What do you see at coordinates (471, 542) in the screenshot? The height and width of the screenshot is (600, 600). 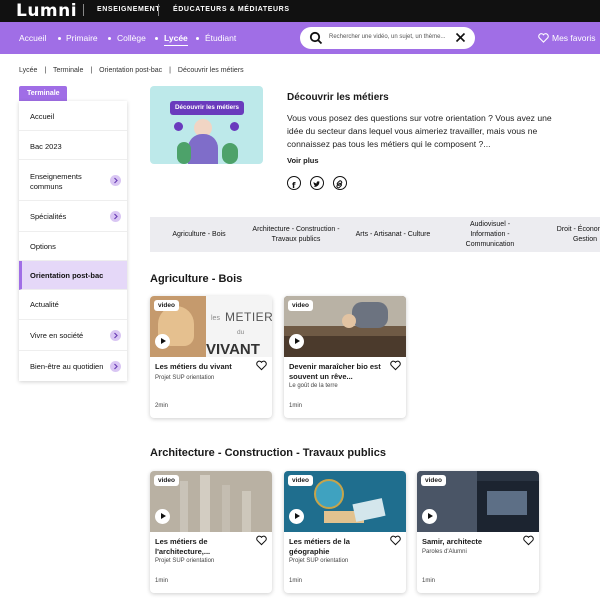 I see `video-title: Samir, architecte` at bounding box center [471, 542].